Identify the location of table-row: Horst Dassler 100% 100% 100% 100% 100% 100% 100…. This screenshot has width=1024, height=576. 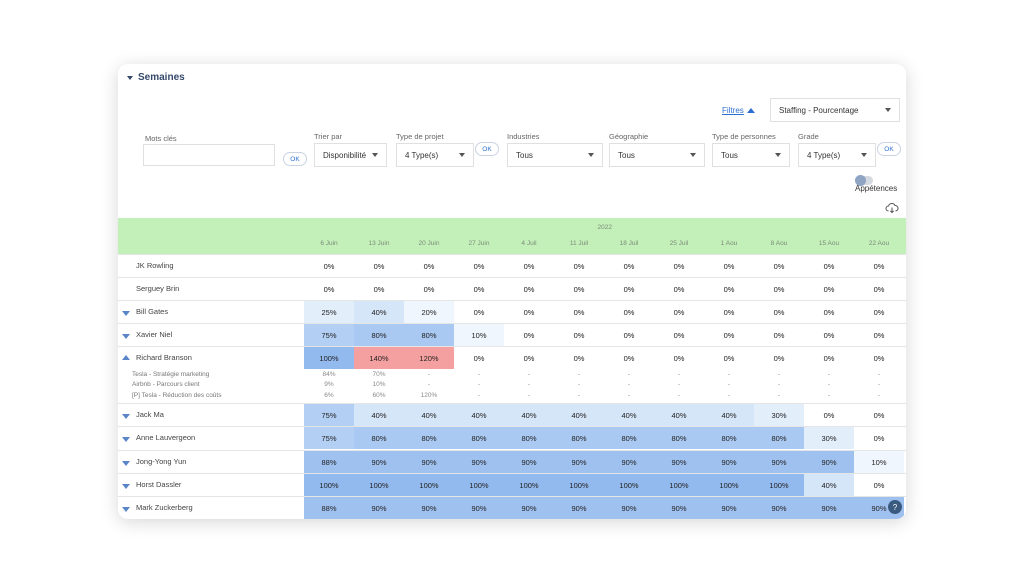
(512, 484).